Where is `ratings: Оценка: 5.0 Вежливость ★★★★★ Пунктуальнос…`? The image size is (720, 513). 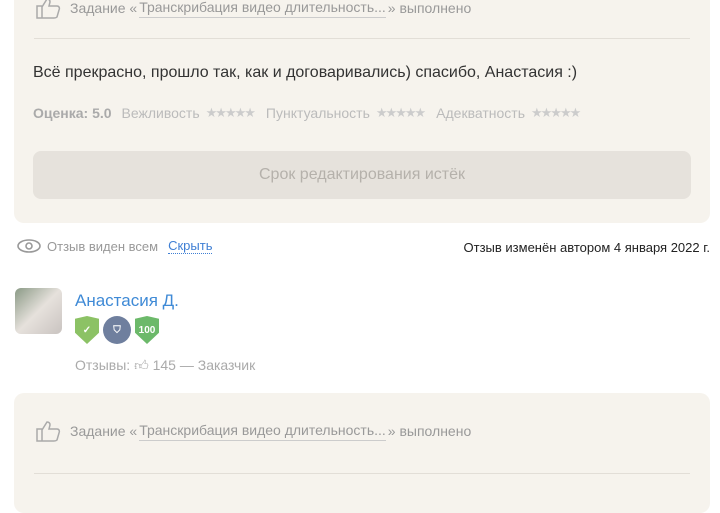
ratings: Оценка: 5.0 Вежливость ★★★★★ Пунктуальнос… is located at coordinates (309, 113).